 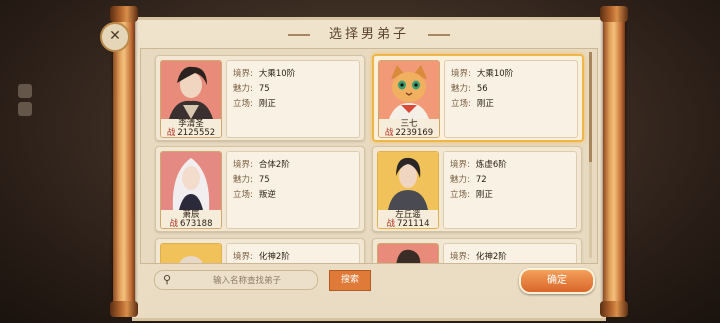 I want to click on disciple-power: 战 2125552, so click(x=191, y=133).